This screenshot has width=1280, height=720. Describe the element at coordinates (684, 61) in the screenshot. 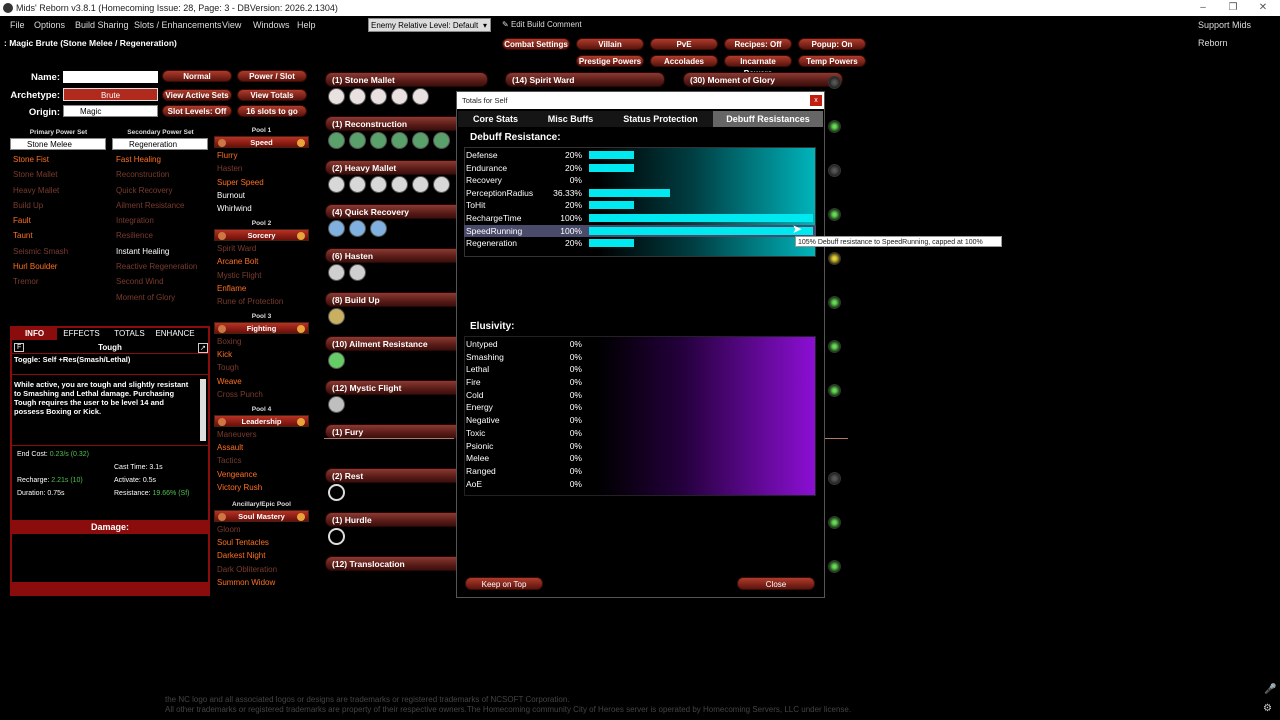

I see `accolades-button: Accolades` at that location.